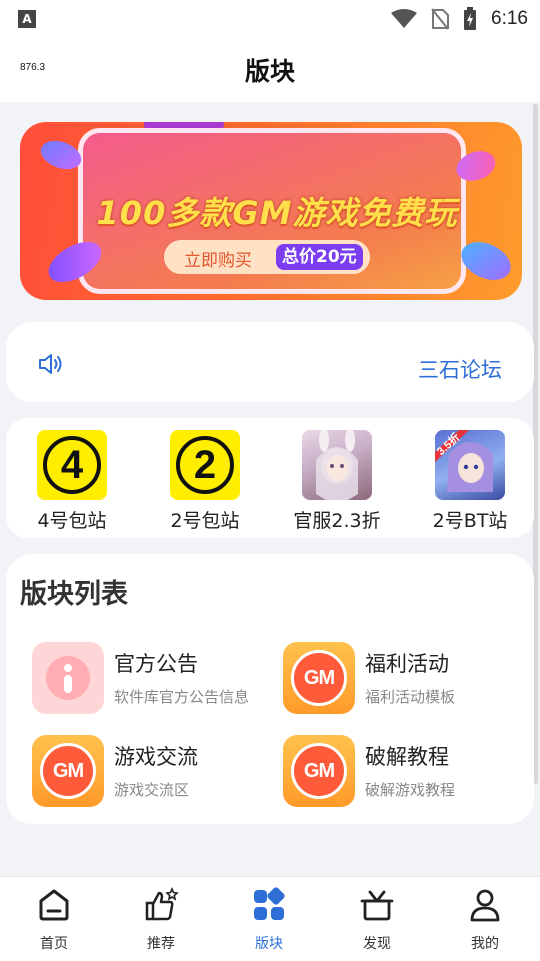 Image resolution: width=540 pixels, height=961 pixels. I want to click on speaker-icon, so click(50, 364).